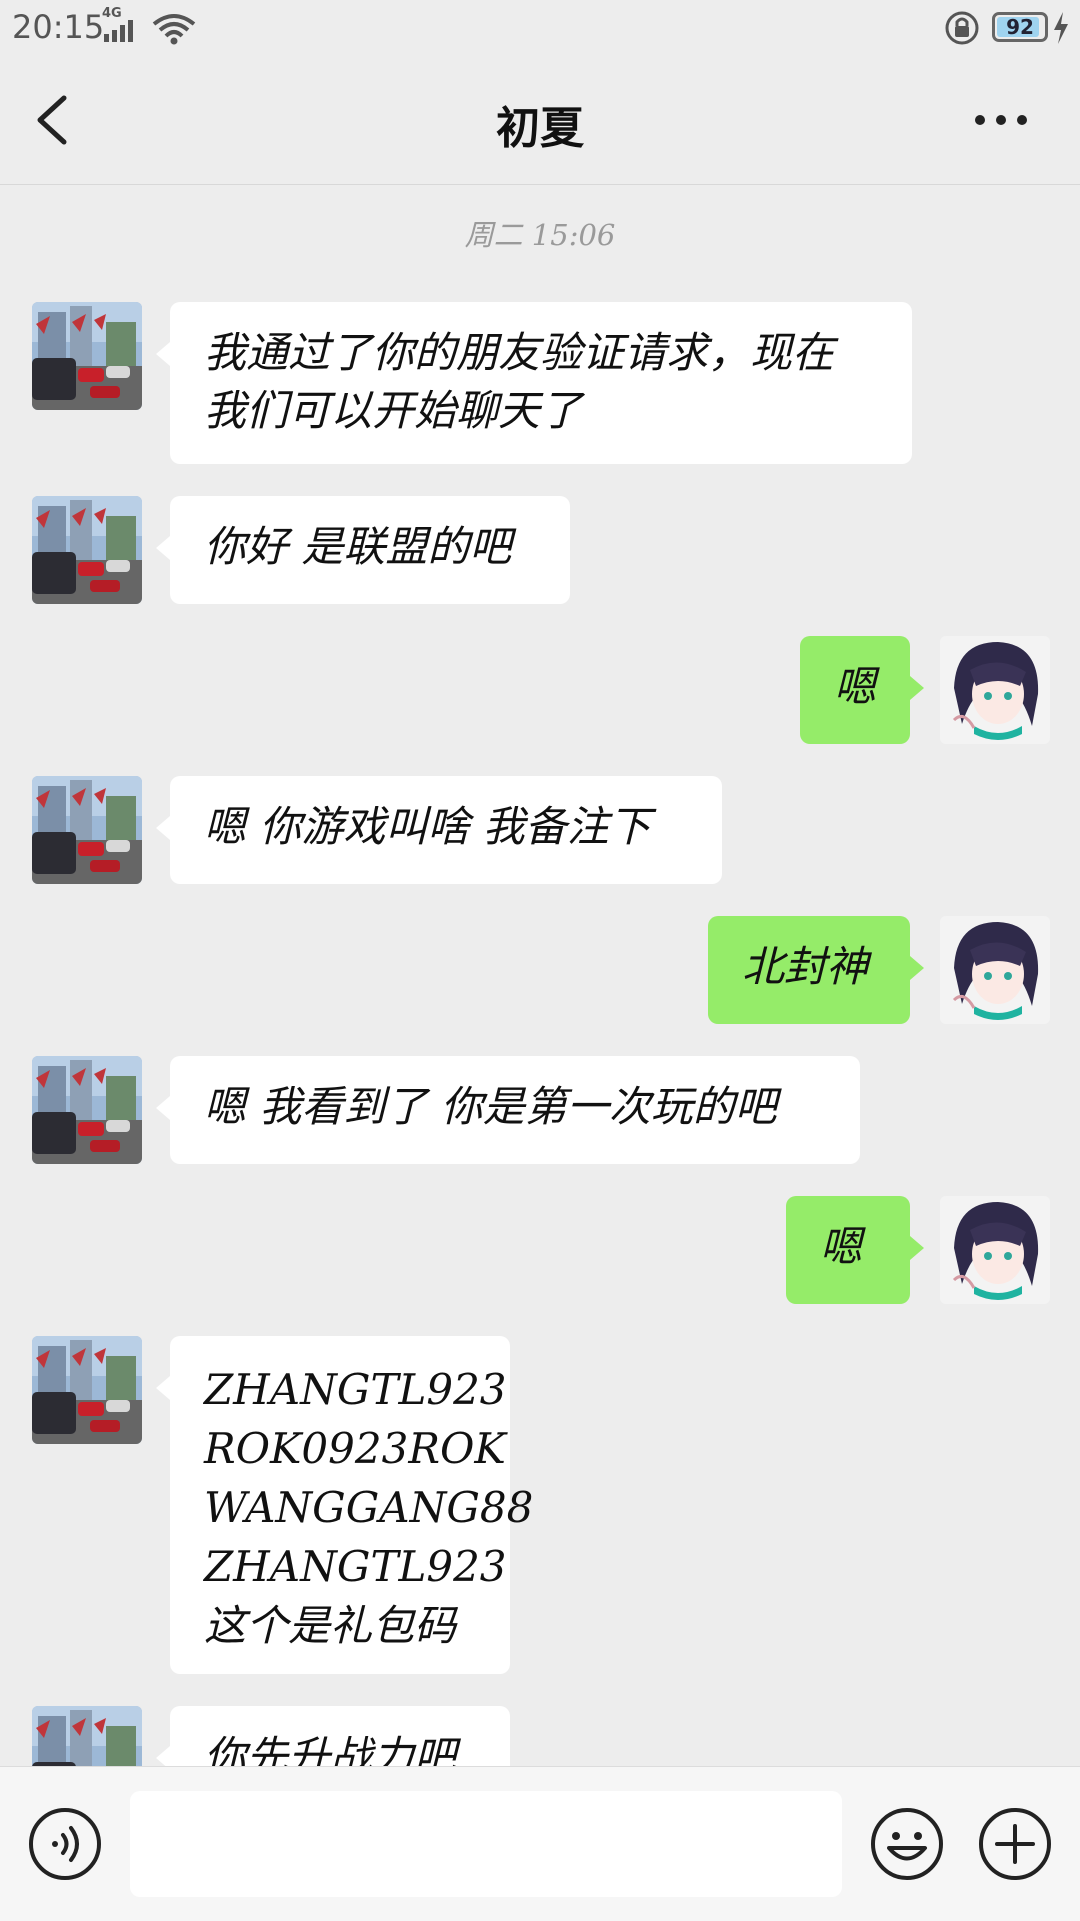 The width and height of the screenshot is (1080, 1921). I want to click on charging-icon, so click(1061, 28).